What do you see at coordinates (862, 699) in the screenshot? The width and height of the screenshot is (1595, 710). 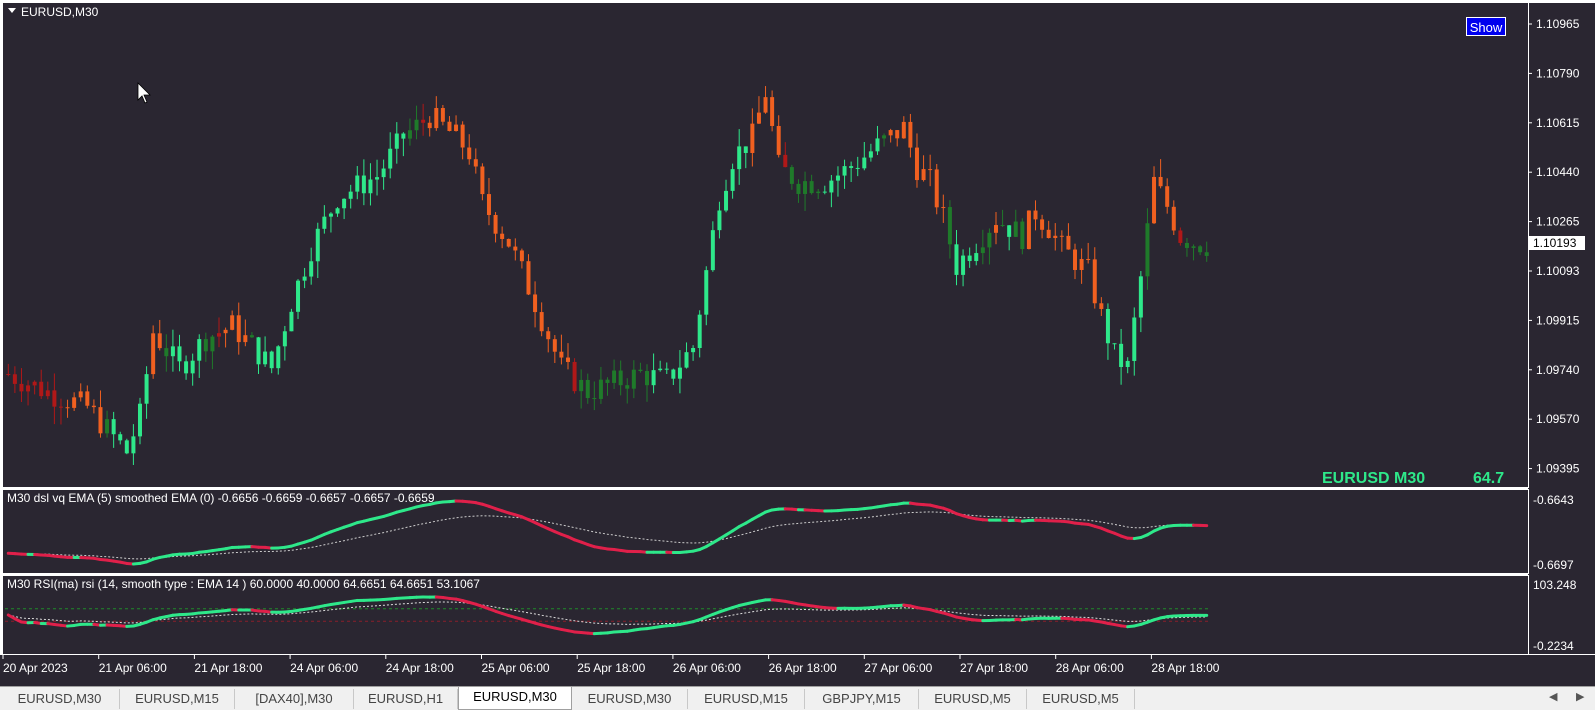 I see `tab-gbpjpy-m15: GBPJPY,M15` at bounding box center [862, 699].